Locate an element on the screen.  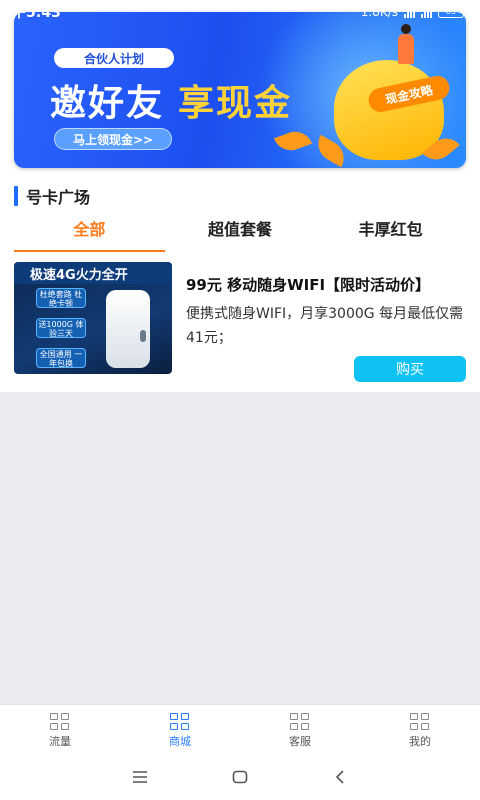
system-nav-bar is located at coordinates (240, 777).